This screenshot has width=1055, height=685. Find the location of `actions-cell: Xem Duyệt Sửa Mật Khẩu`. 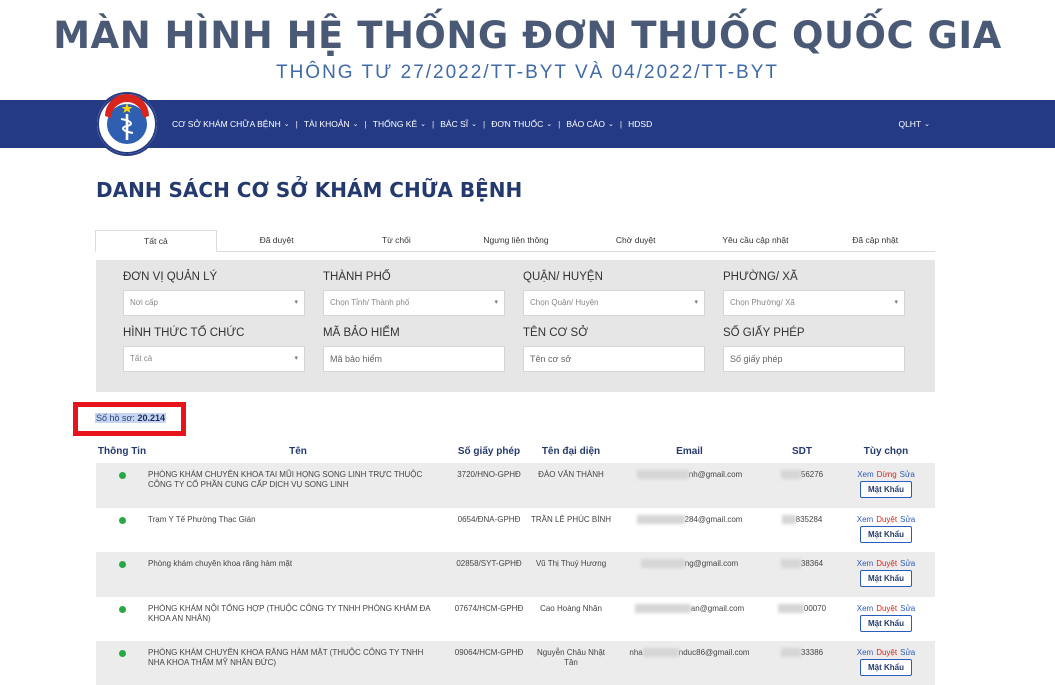

actions-cell: Xem Duyệt Sửa Mật Khẩu is located at coordinates (886, 574).